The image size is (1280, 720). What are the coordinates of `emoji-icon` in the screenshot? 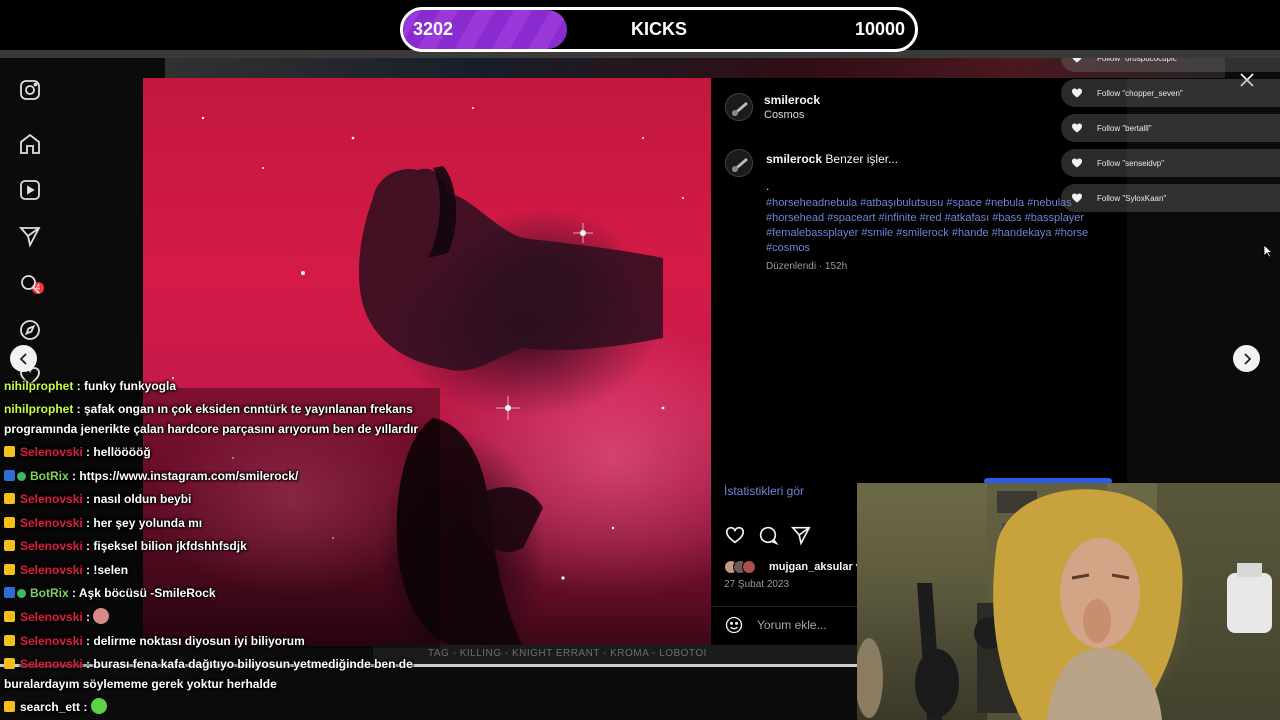 It's located at (734, 625).